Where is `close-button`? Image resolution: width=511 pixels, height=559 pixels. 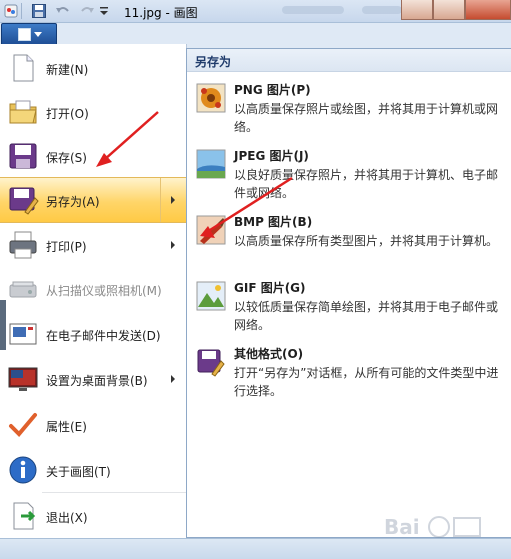 close-button is located at coordinates (488, 10).